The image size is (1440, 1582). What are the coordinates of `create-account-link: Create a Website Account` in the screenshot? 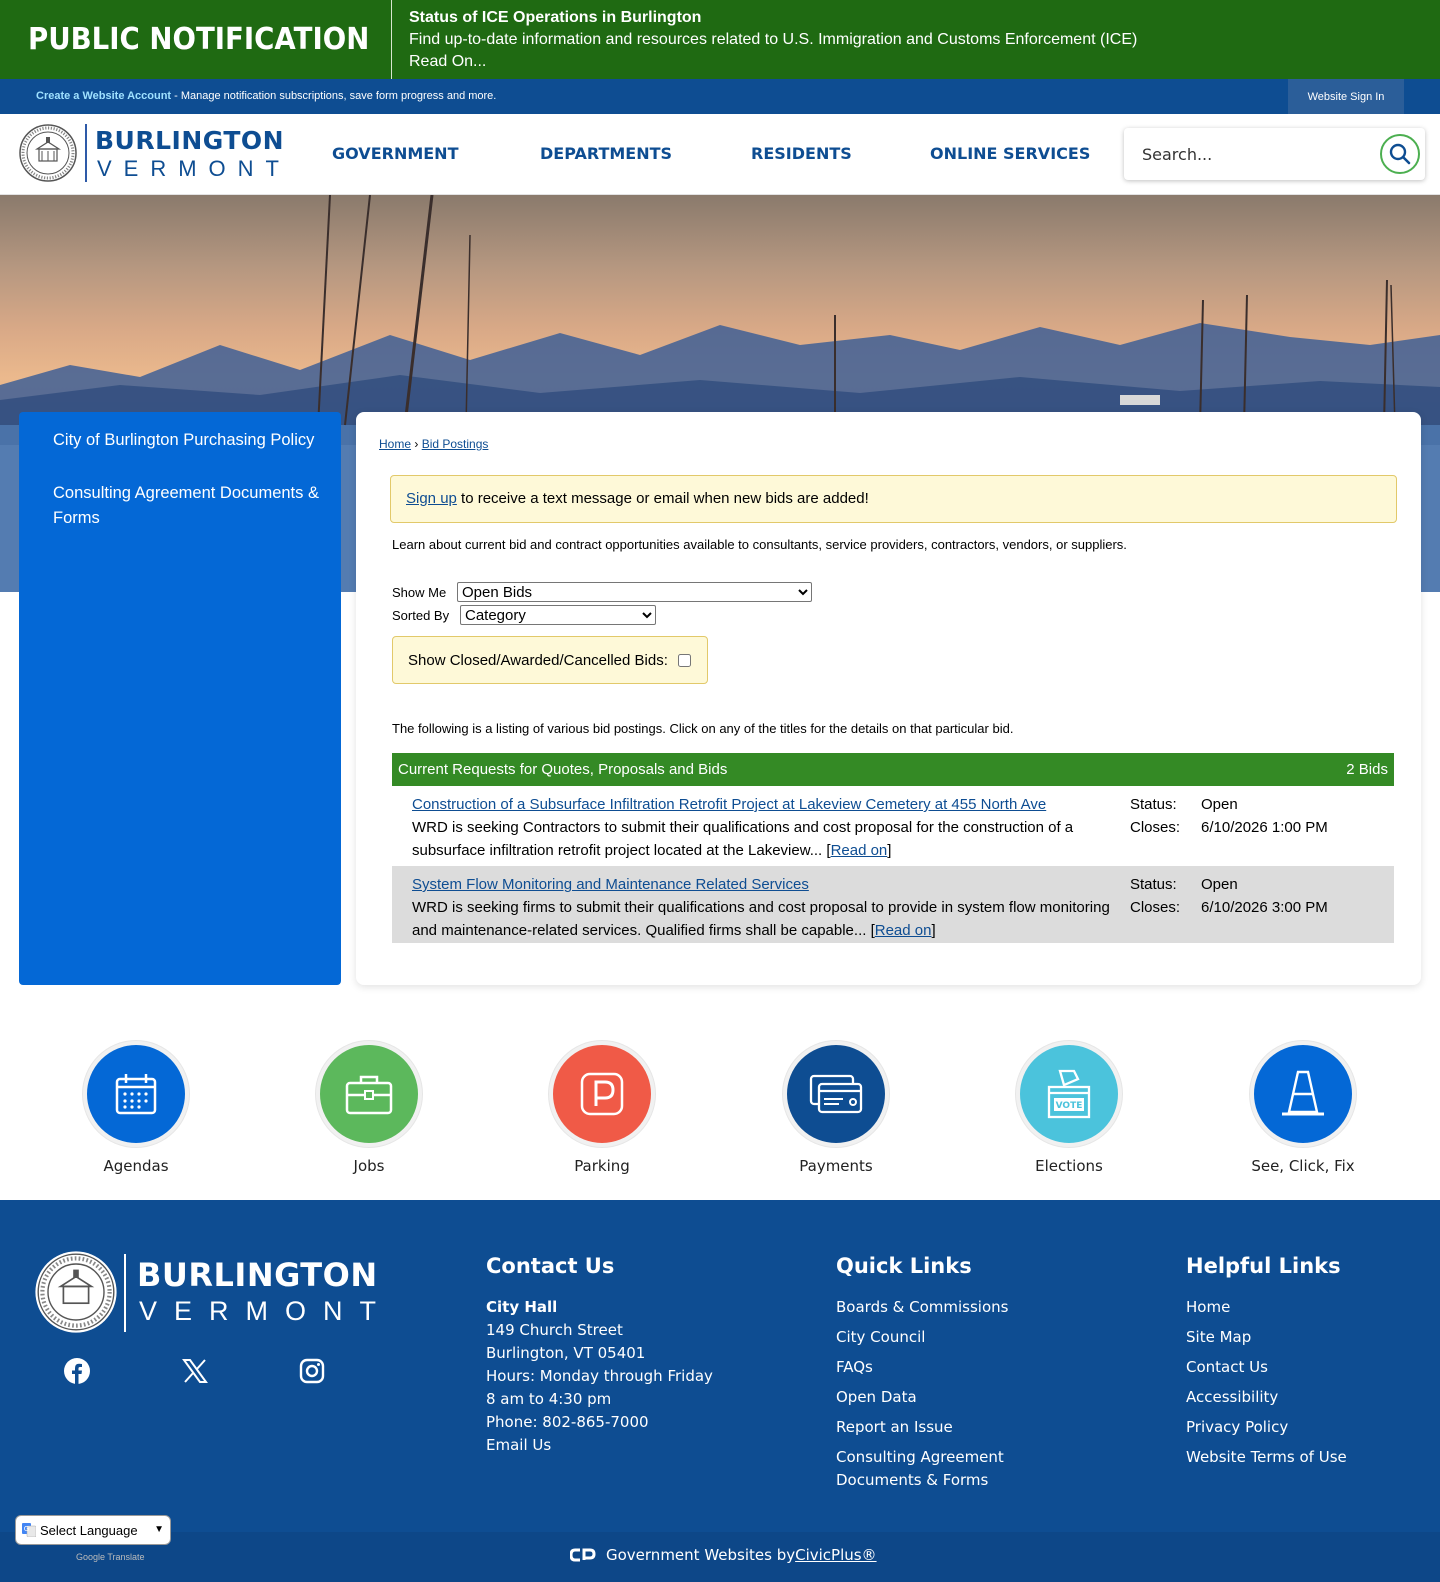 It's located at (103, 96).